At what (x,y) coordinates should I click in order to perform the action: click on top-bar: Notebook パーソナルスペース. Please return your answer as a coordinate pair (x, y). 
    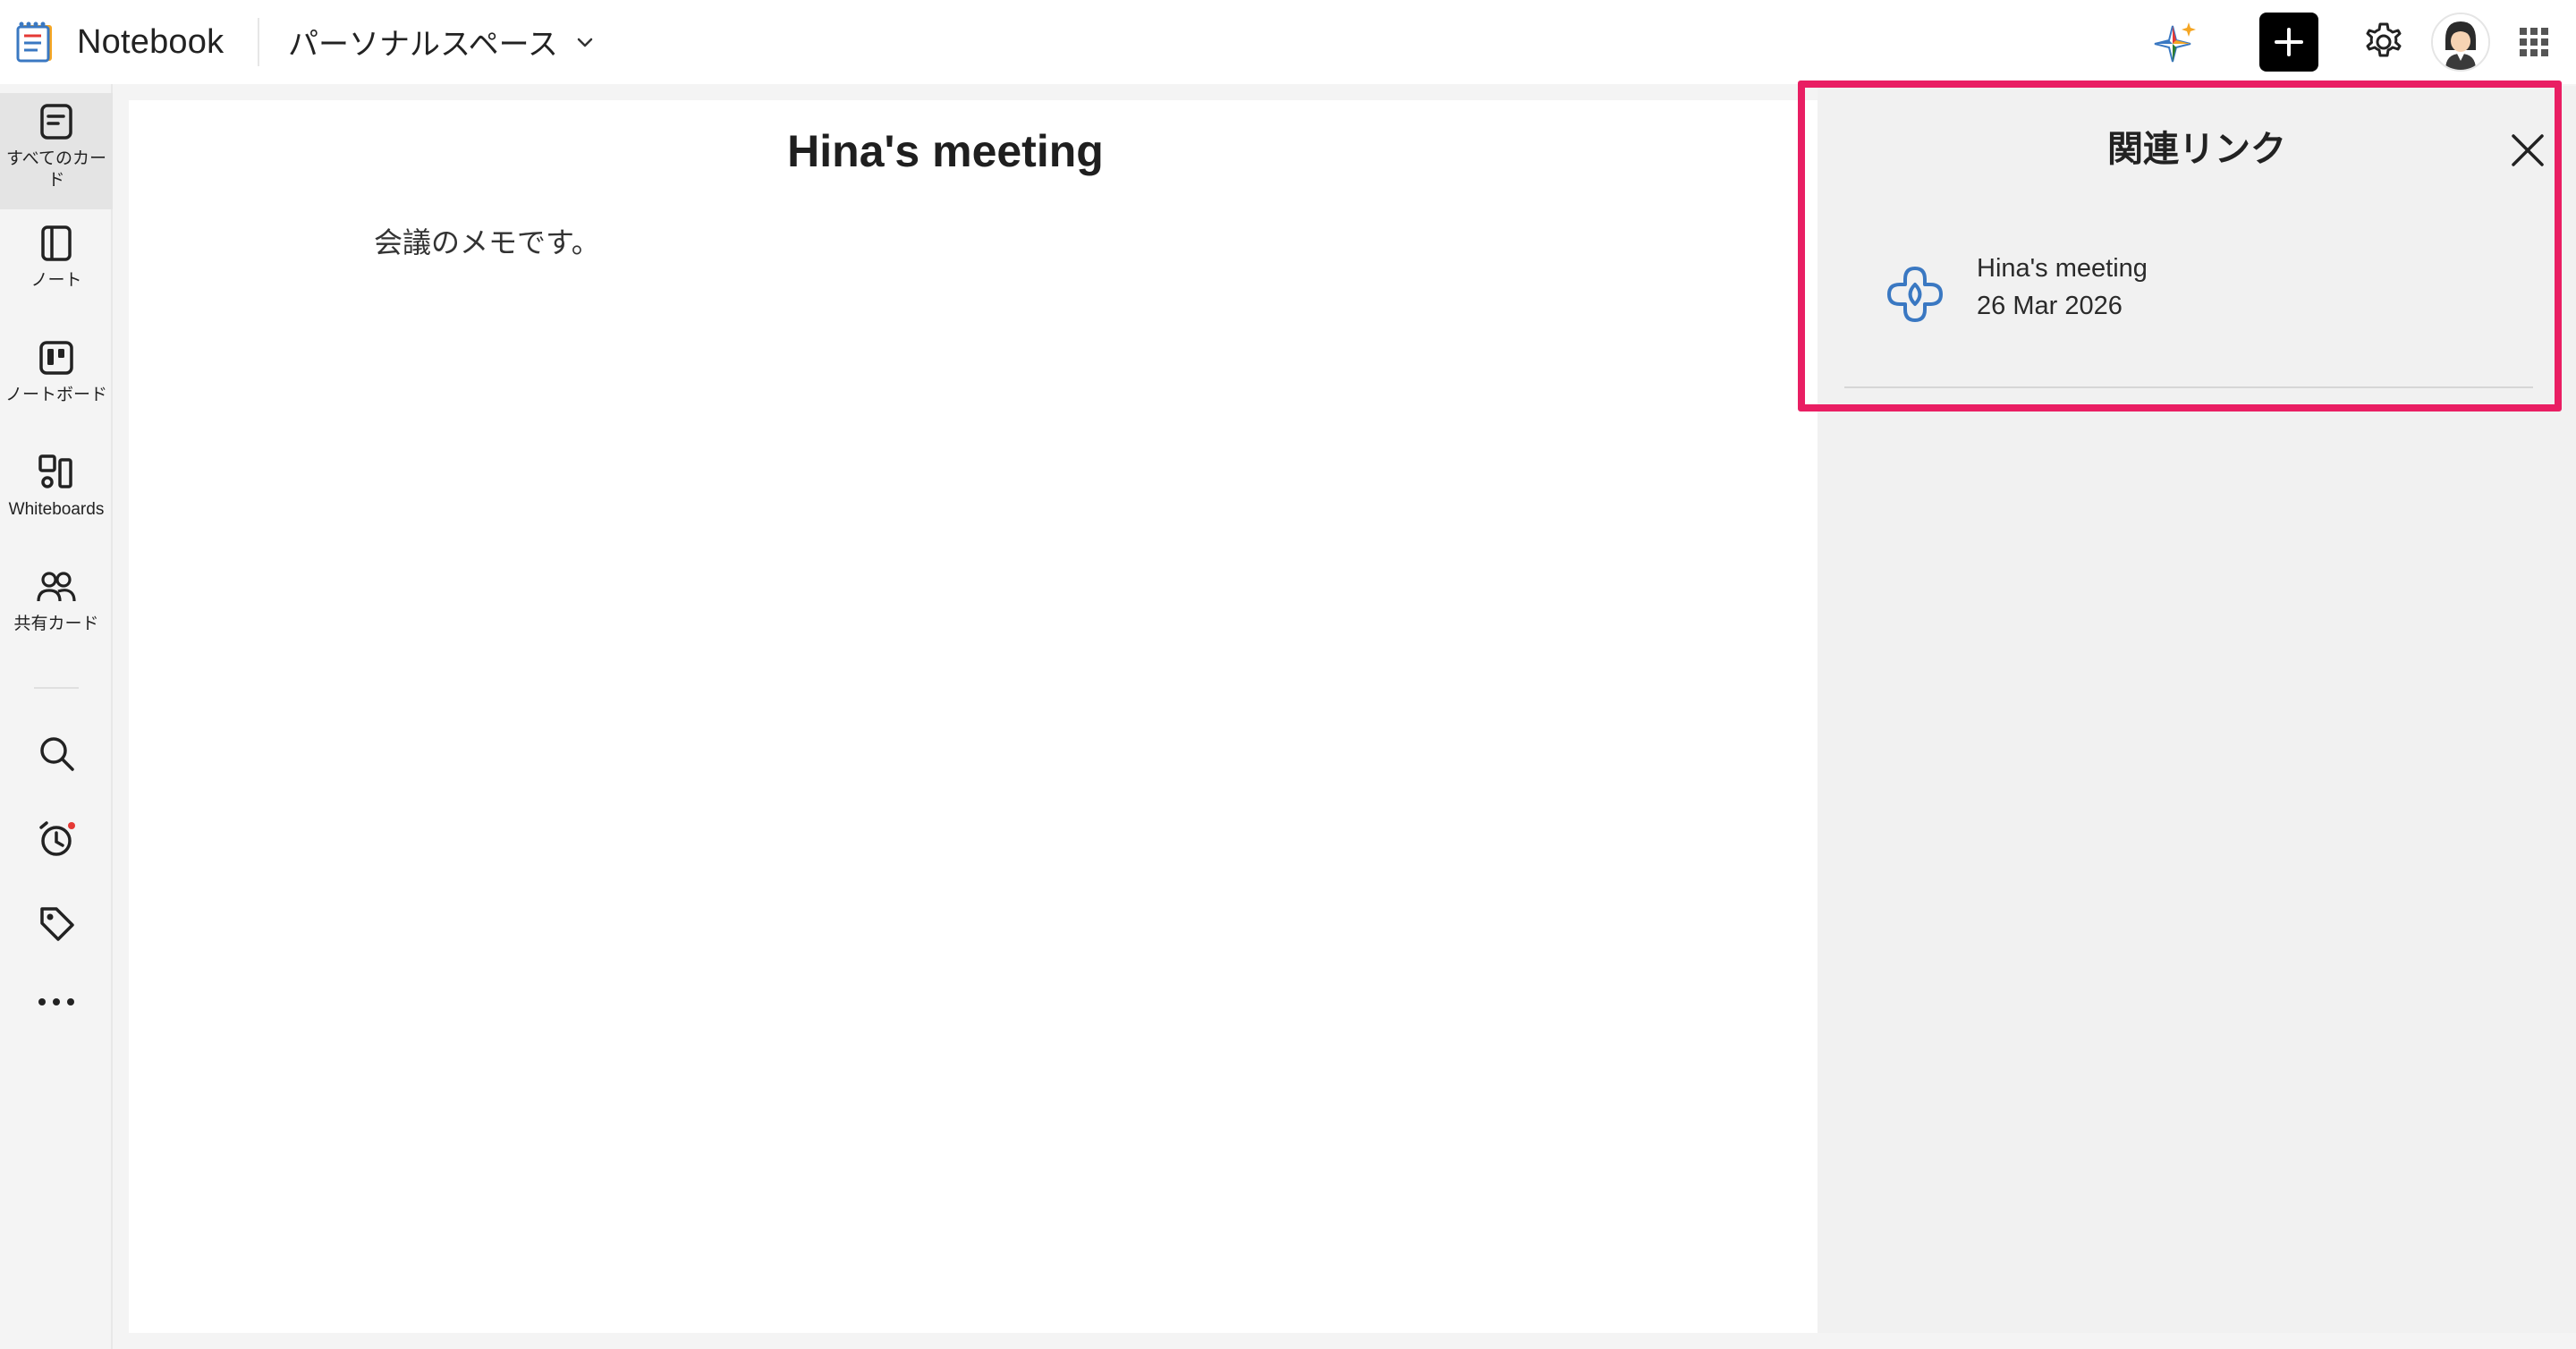
    Looking at the image, I should click on (1288, 42).